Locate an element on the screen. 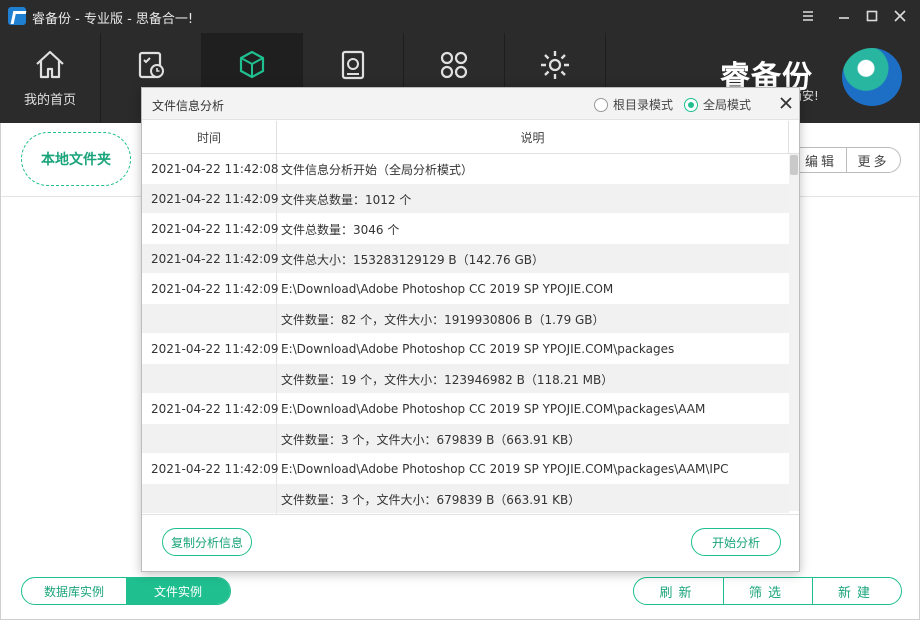 This screenshot has height=620, width=920. column-header-desc: 说明 is located at coordinates (533, 137).